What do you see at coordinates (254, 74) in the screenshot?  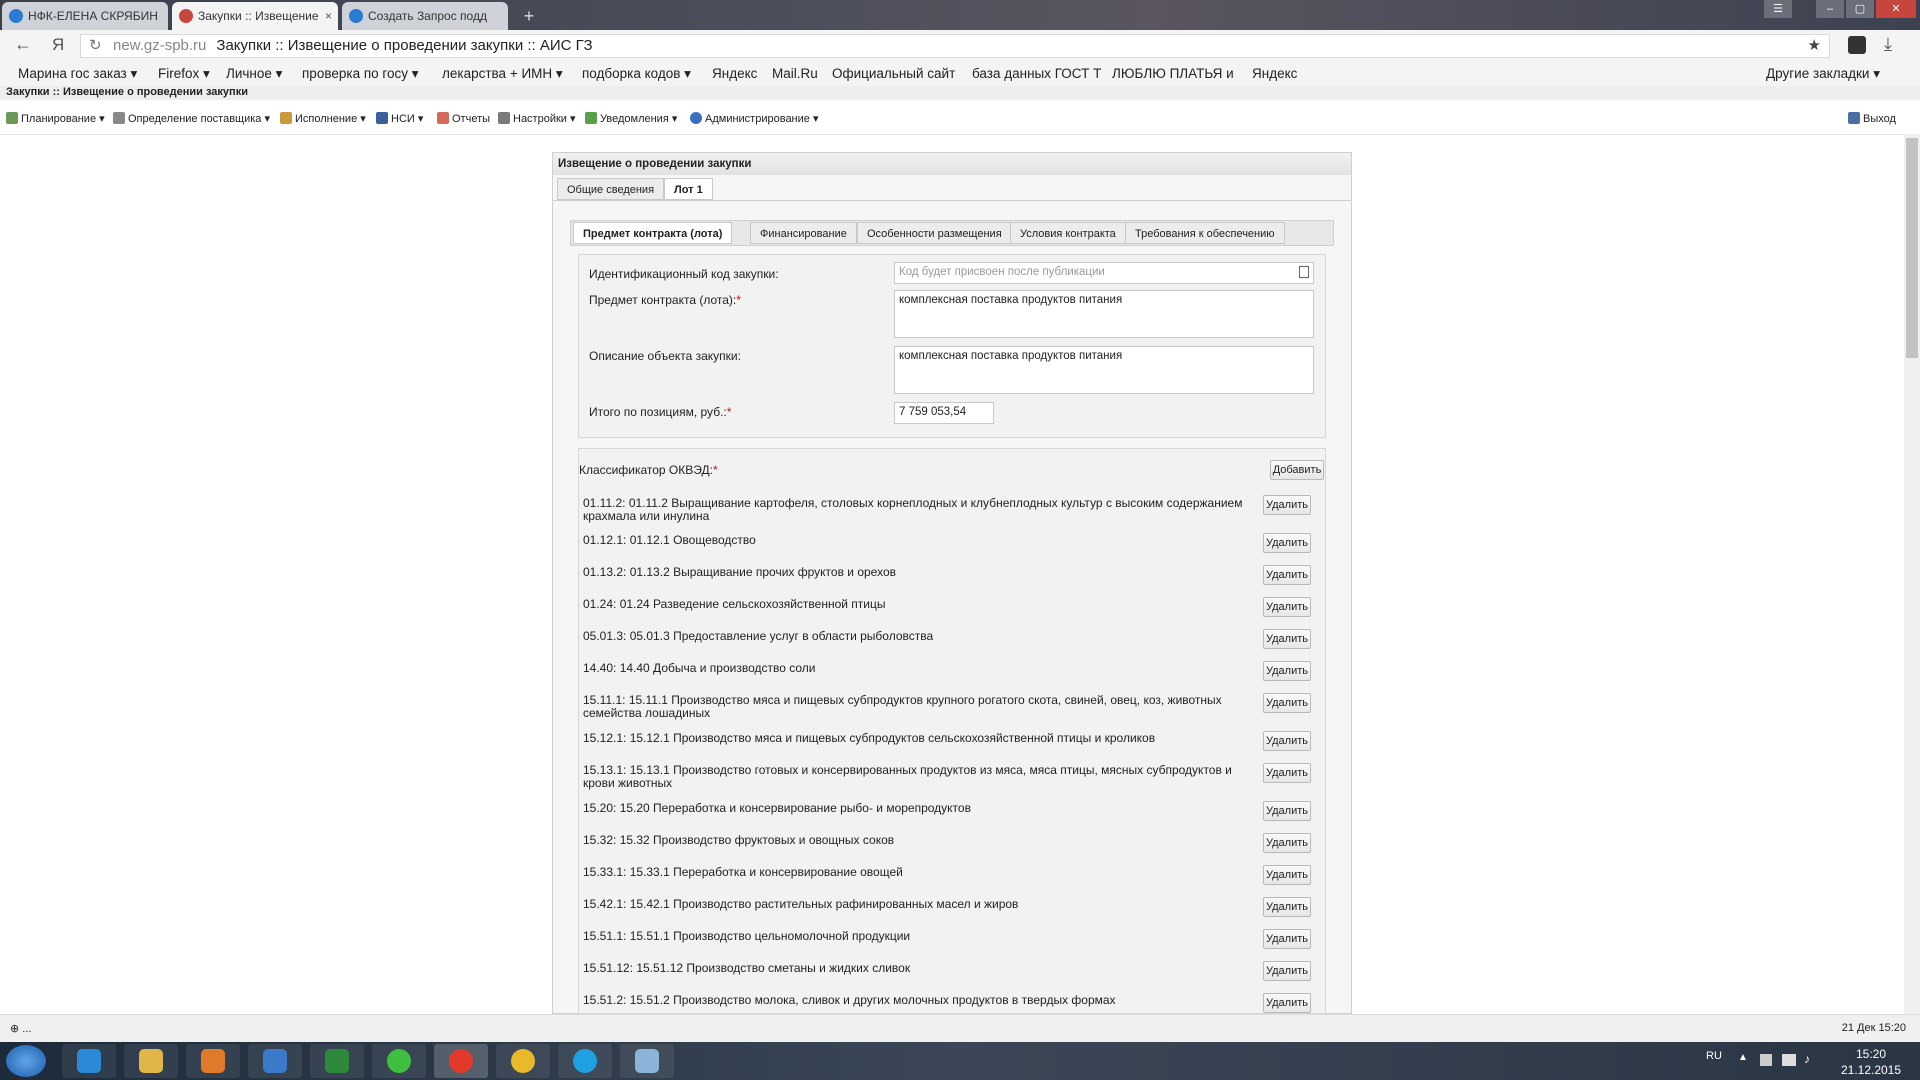 I see `bookmark: Личное ▾` at bounding box center [254, 74].